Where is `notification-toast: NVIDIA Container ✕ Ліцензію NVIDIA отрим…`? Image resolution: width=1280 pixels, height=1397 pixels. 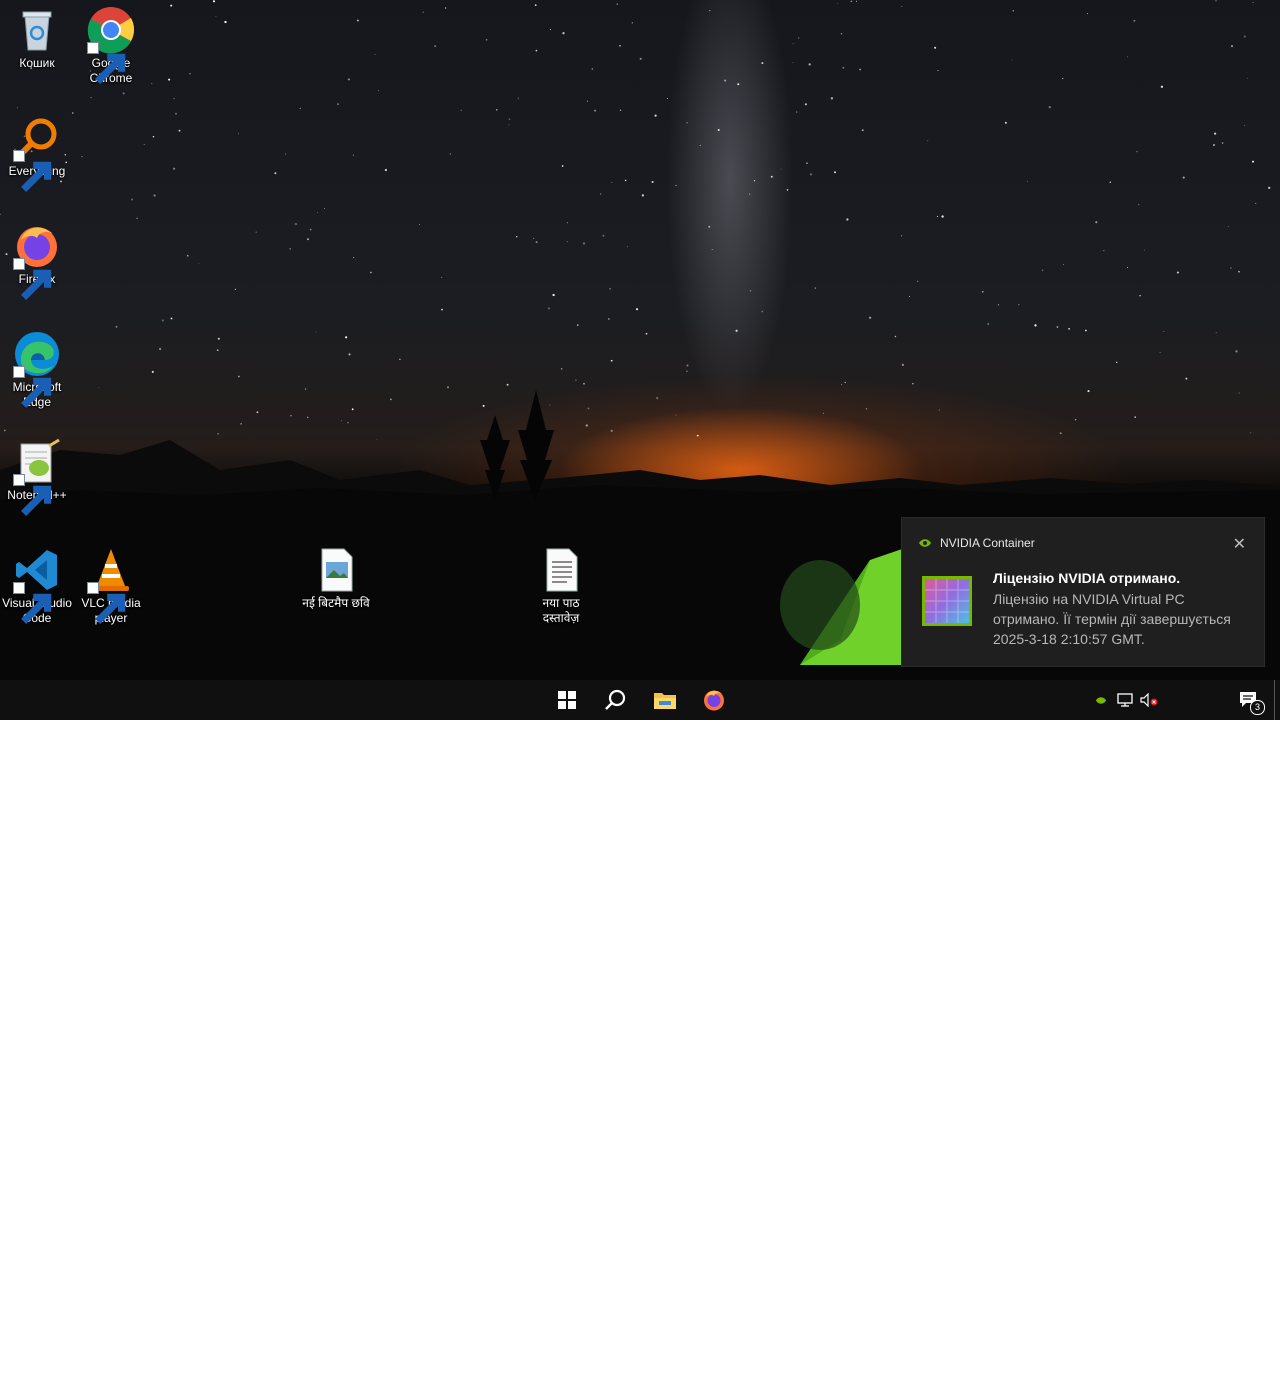 notification-toast: NVIDIA Container ✕ Ліцензію NVIDIA отрим… is located at coordinates (1083, 592).